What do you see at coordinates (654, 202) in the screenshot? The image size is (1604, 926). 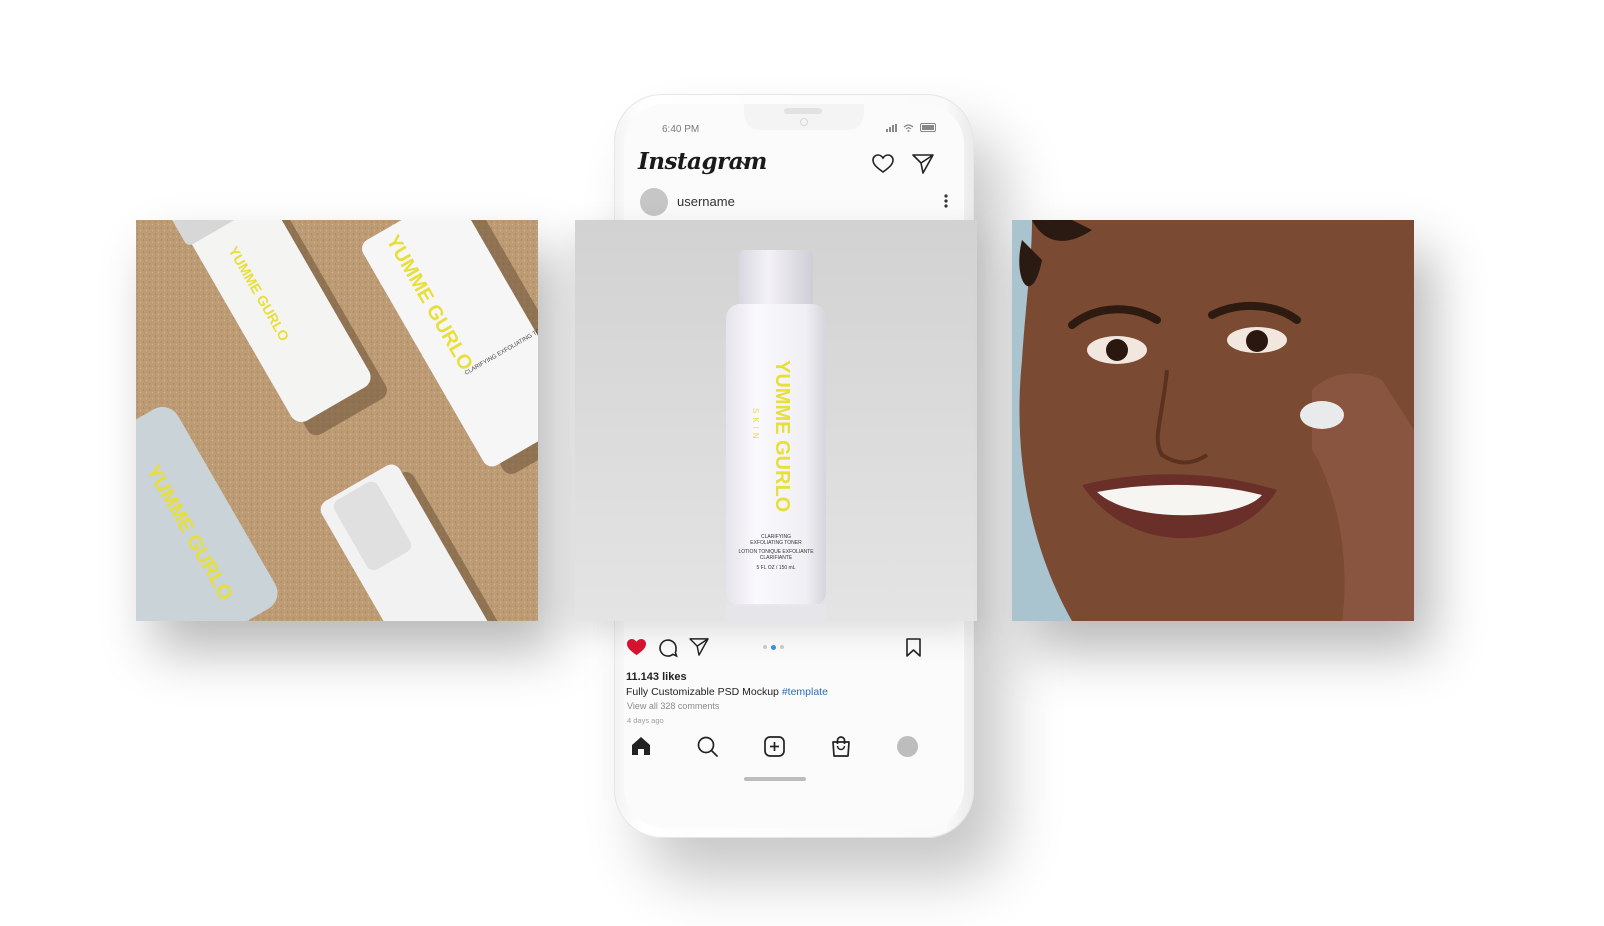 I see `avatar` at bounding box center [654, 202].